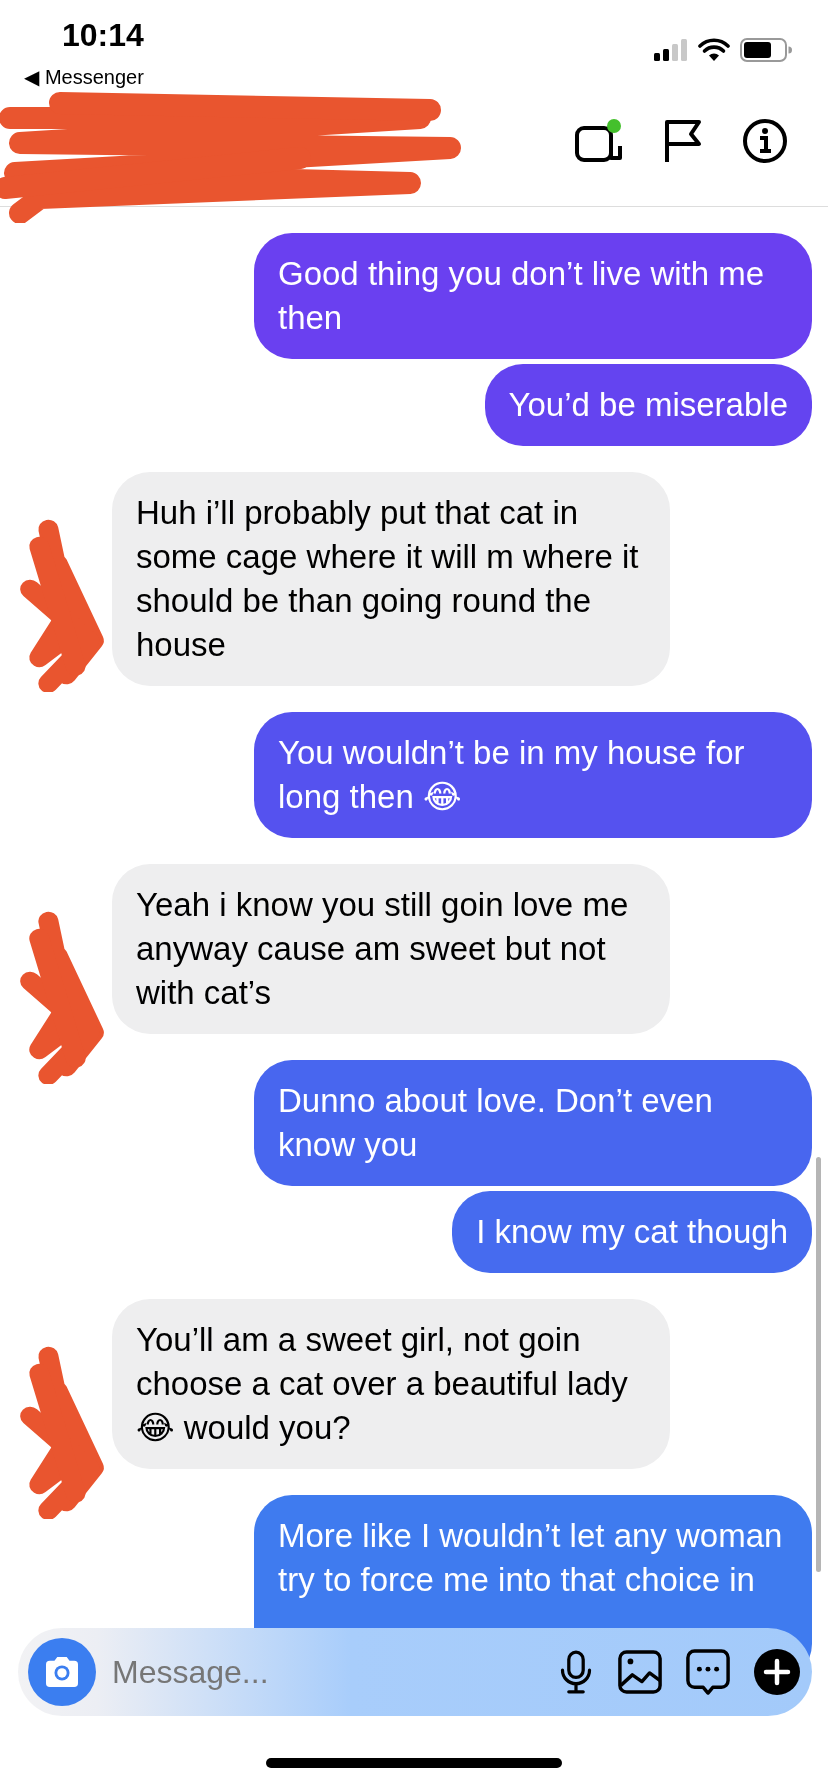  Describe the element at coordinates (576, 1672) in the screenshot. I see `microphone-icon` at that location.